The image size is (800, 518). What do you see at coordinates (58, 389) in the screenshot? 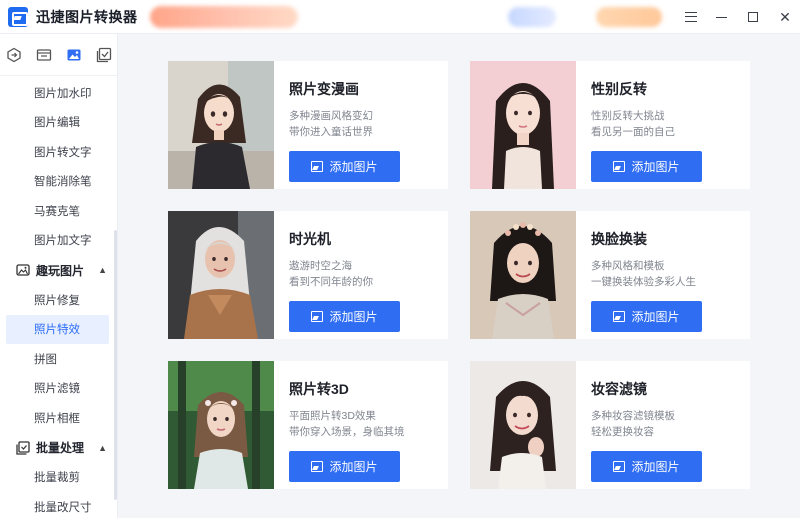
I see `sidebar-item-photo-filter: 照片滤镜` at bounding box center [58, 389].